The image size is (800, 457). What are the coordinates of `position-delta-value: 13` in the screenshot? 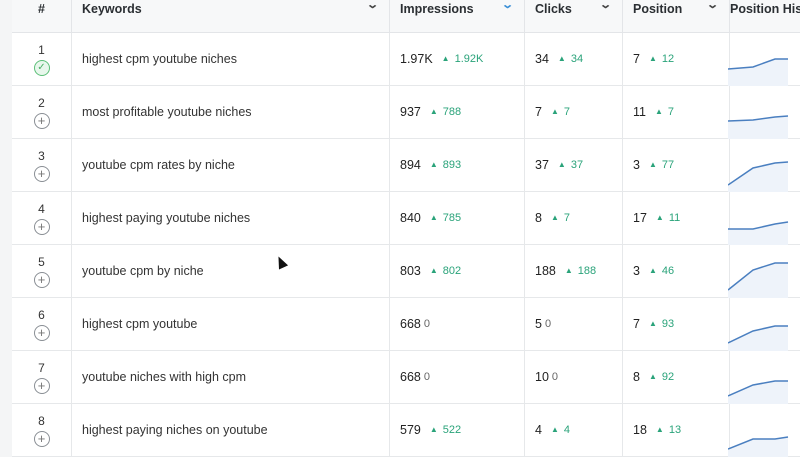 It's located at (675, 430).